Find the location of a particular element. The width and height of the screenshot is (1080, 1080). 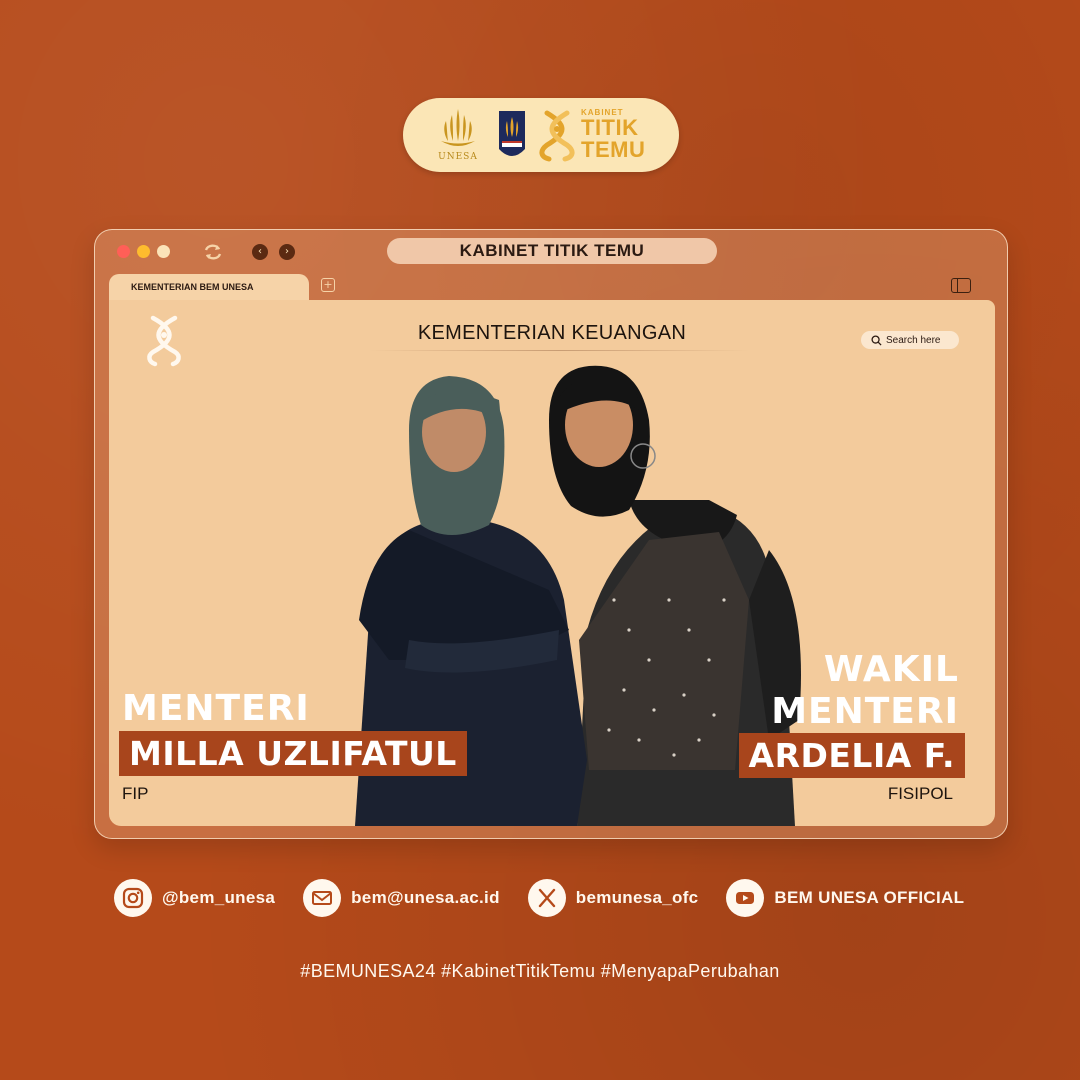

unesa-logo: UNESA is located at coordinates (458, 135).